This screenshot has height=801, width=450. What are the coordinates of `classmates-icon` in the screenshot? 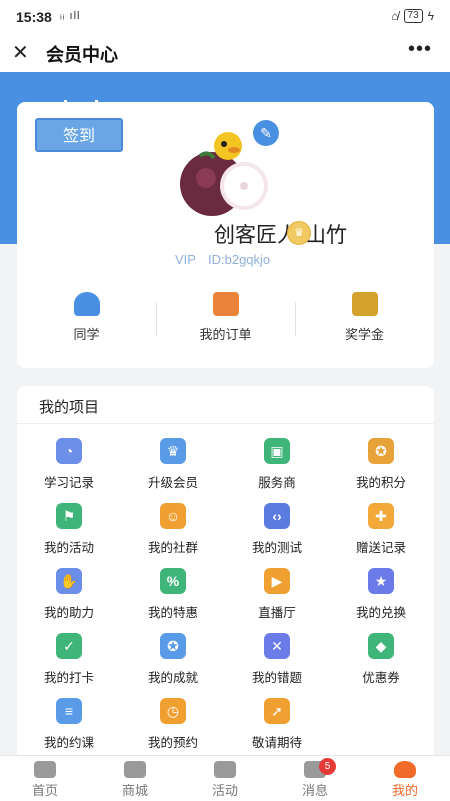 It's located at (86, 304).